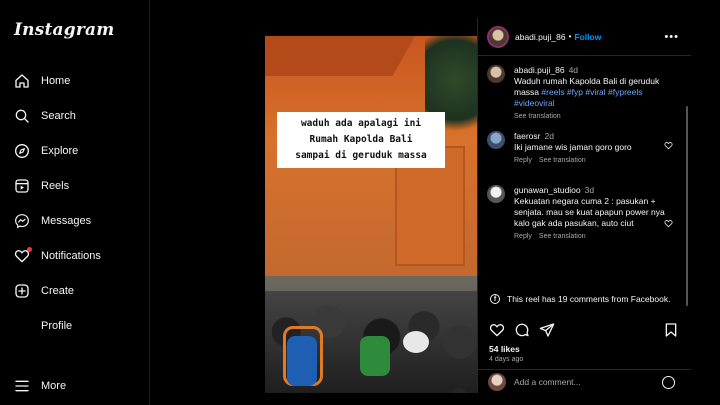 Image resolution: width=720 pixels, height=405 pixels. I want to click on sidebar-item-notifications: Notifications, so click(57, 256).